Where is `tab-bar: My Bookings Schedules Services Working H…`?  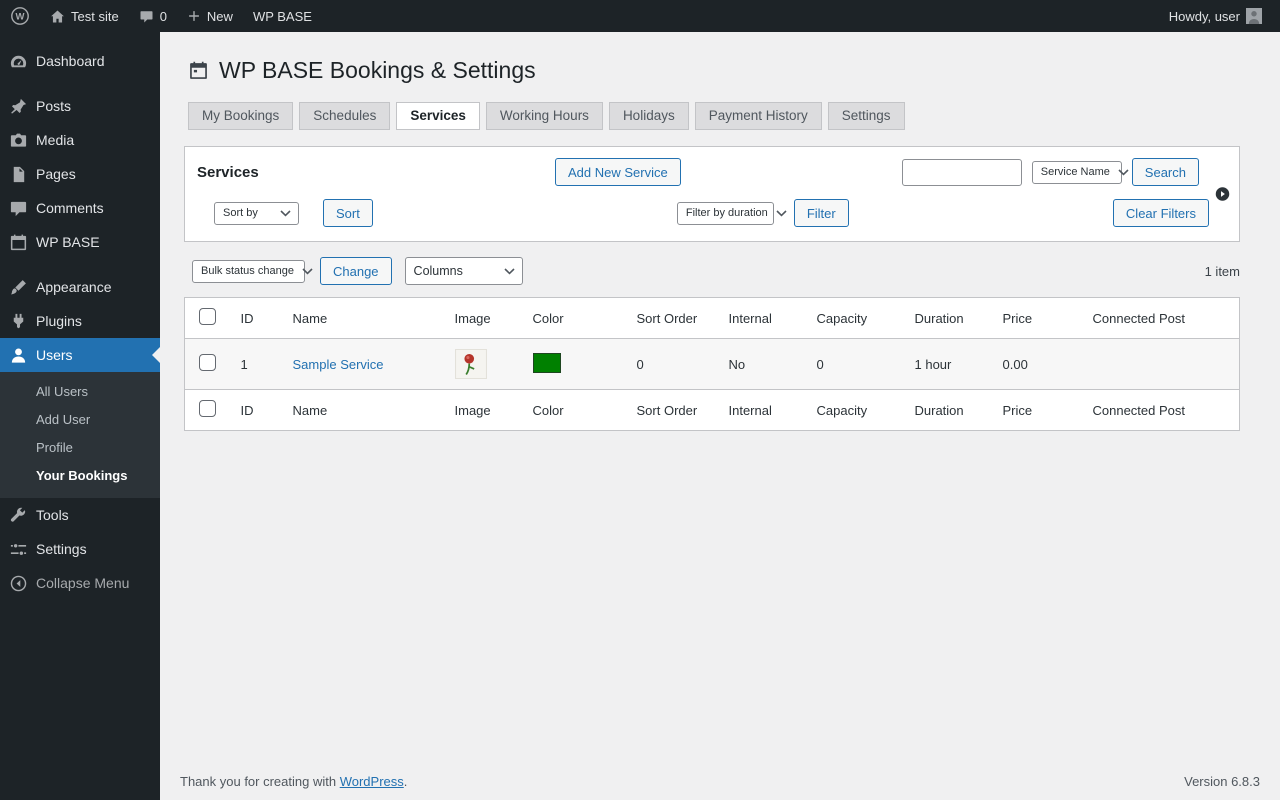 tab-bar: My Bookings Schedules Services Working H… is located at coordinates (714, 116).